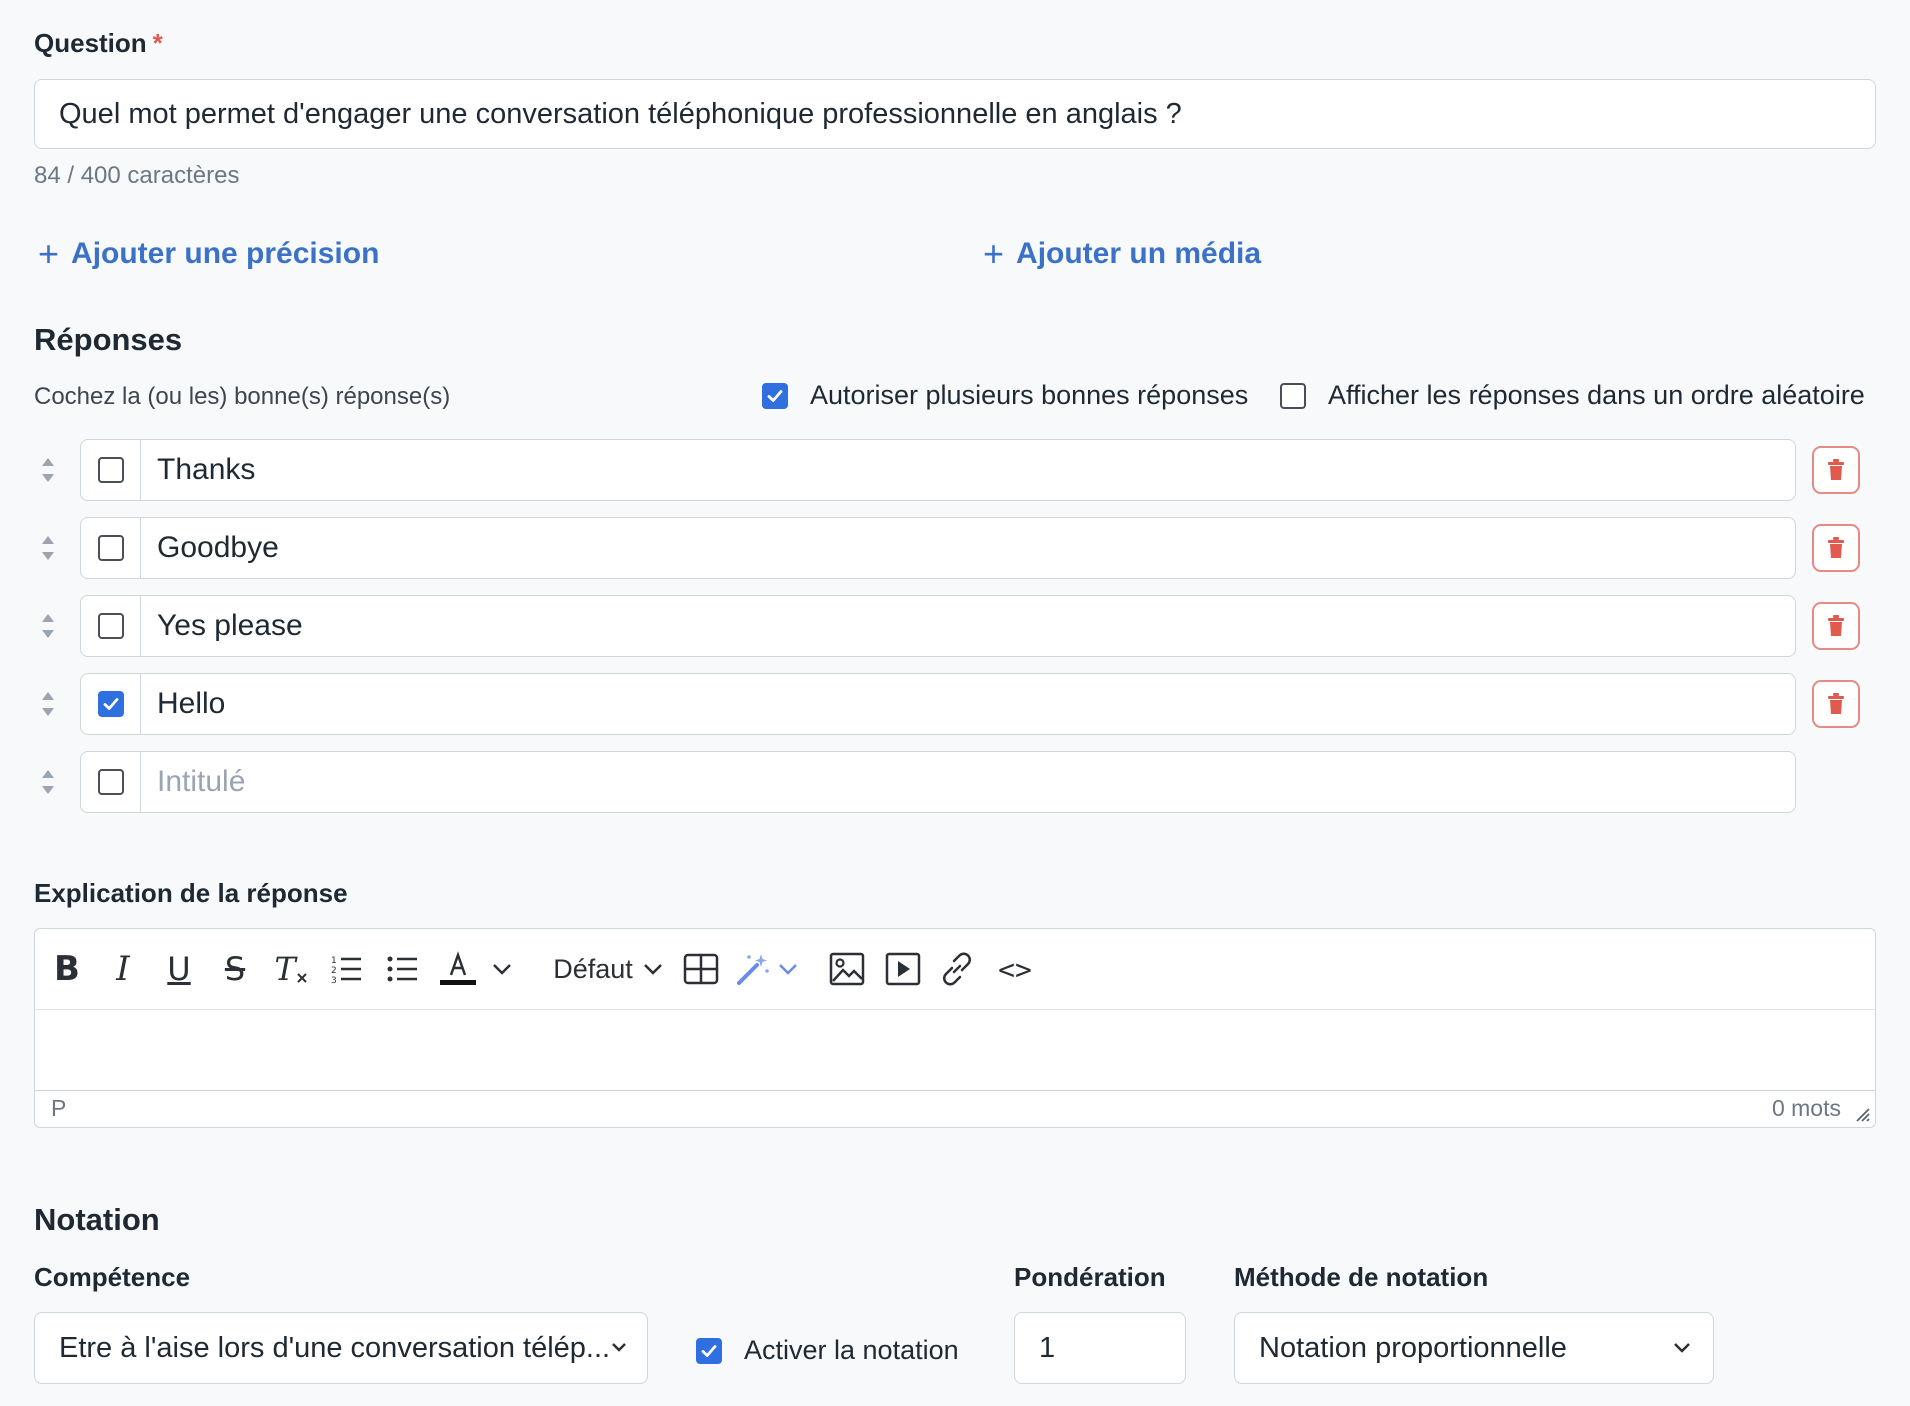 Image resolution: width=1910 pixels, height=1406 pixels. I want to click on bullet-list-button, so click(403, 969).